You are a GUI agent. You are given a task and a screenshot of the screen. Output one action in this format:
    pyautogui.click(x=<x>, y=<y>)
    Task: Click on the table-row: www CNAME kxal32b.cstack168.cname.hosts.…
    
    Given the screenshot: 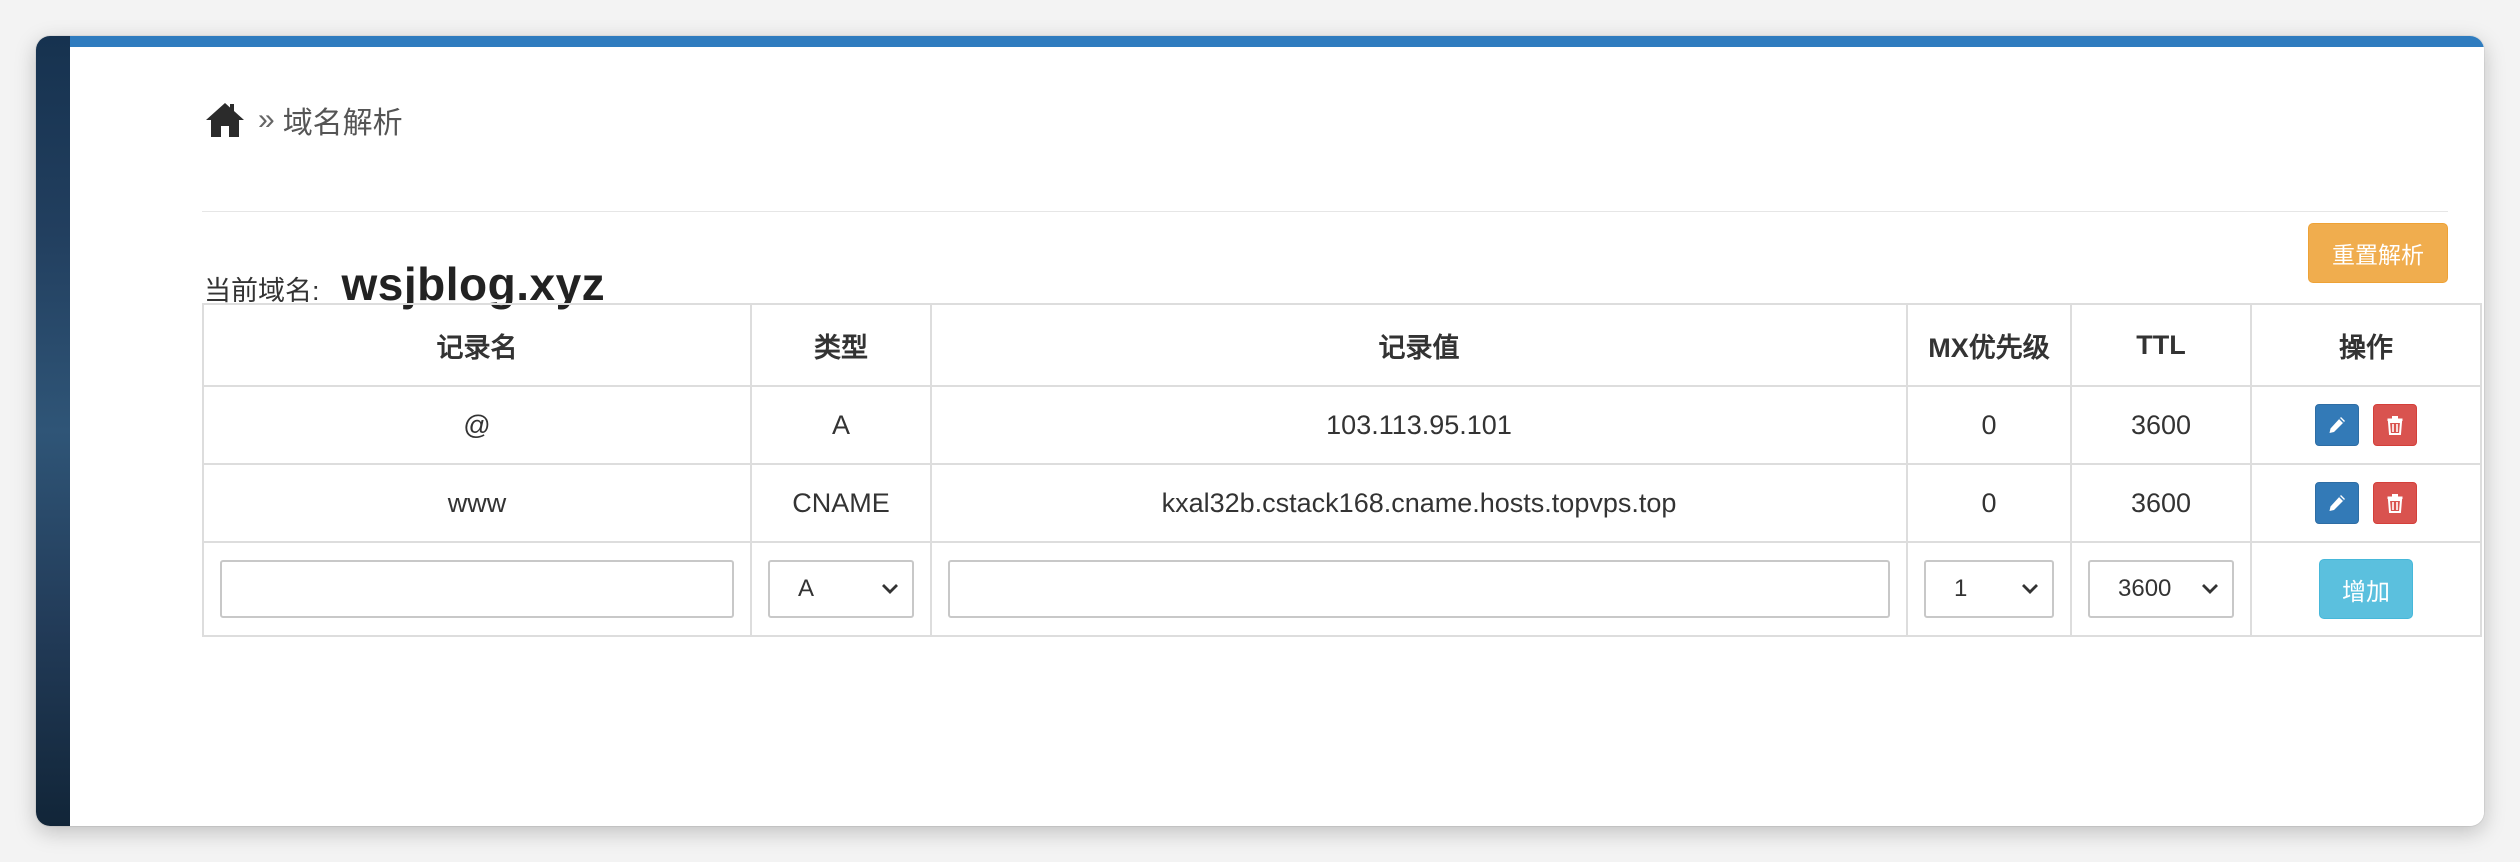 What is the action you would take?
    pyautogui.click(x=1342, y=503)
    